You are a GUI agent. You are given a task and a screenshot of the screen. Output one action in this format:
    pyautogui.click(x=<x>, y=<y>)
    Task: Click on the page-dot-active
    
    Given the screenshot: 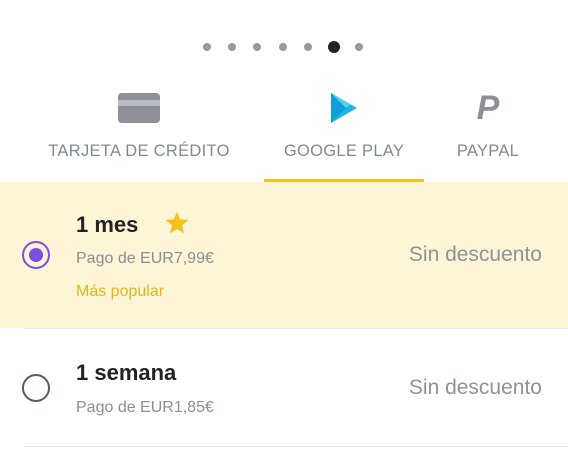 What is the action you would take?
    pyautogui.click(x=334, y=47)
    